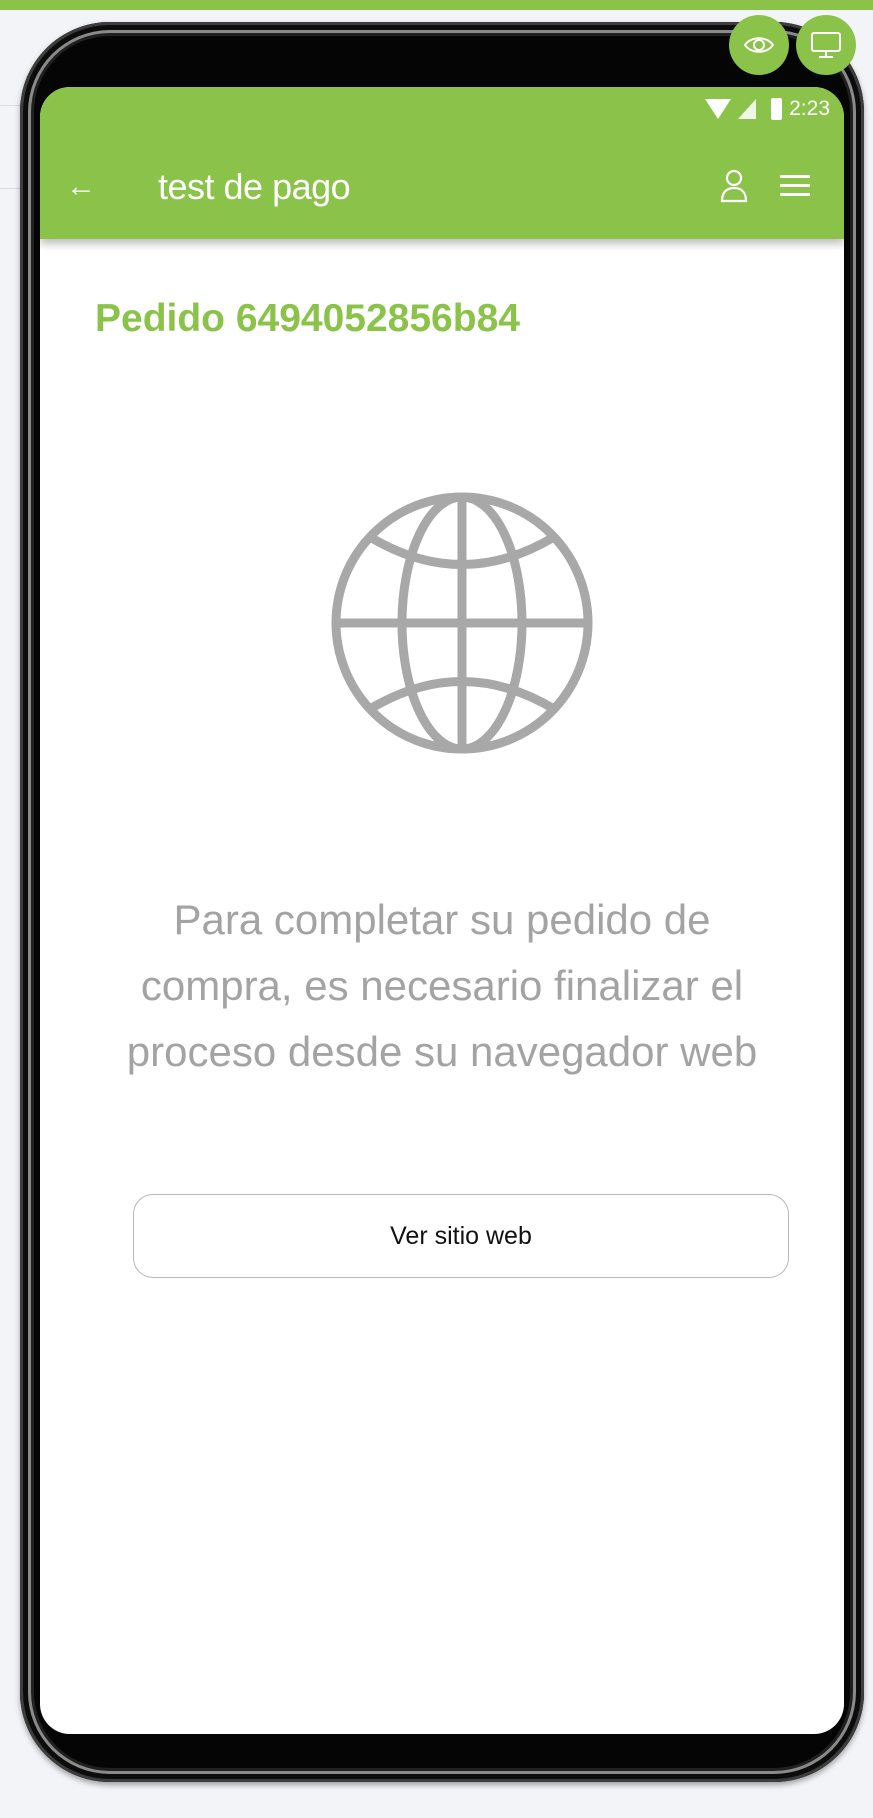 This screenshot has height=1818, width=873. Describe the element at coordinates (809, 108) in the screenshot. I see `status-time: 2:23` at that location.